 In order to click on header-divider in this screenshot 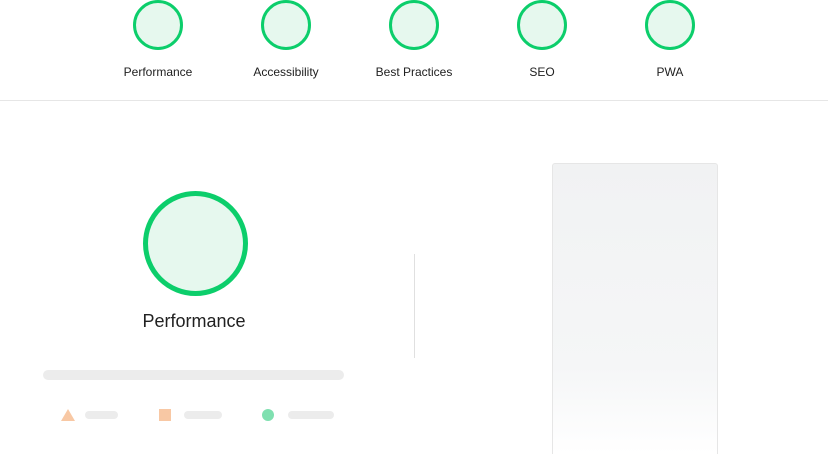, I will do `click(414, 100)`.